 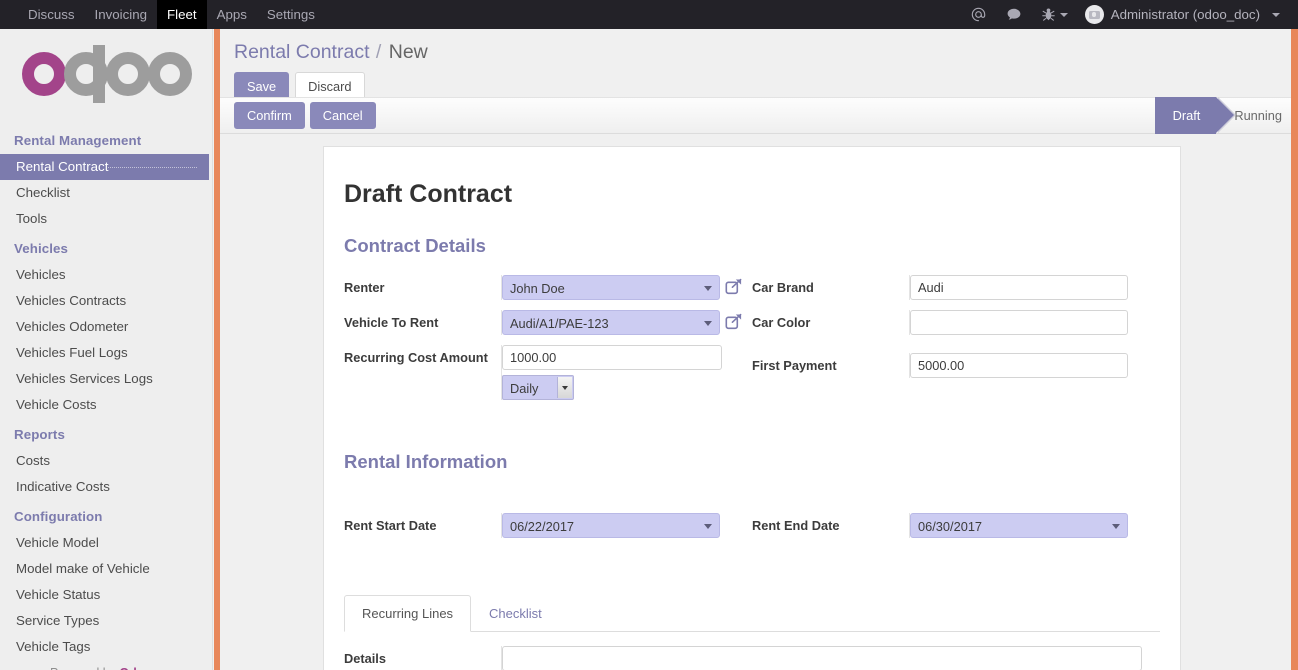 I want to click on menu-item-settings: Settings, so click(x=291, y=14).